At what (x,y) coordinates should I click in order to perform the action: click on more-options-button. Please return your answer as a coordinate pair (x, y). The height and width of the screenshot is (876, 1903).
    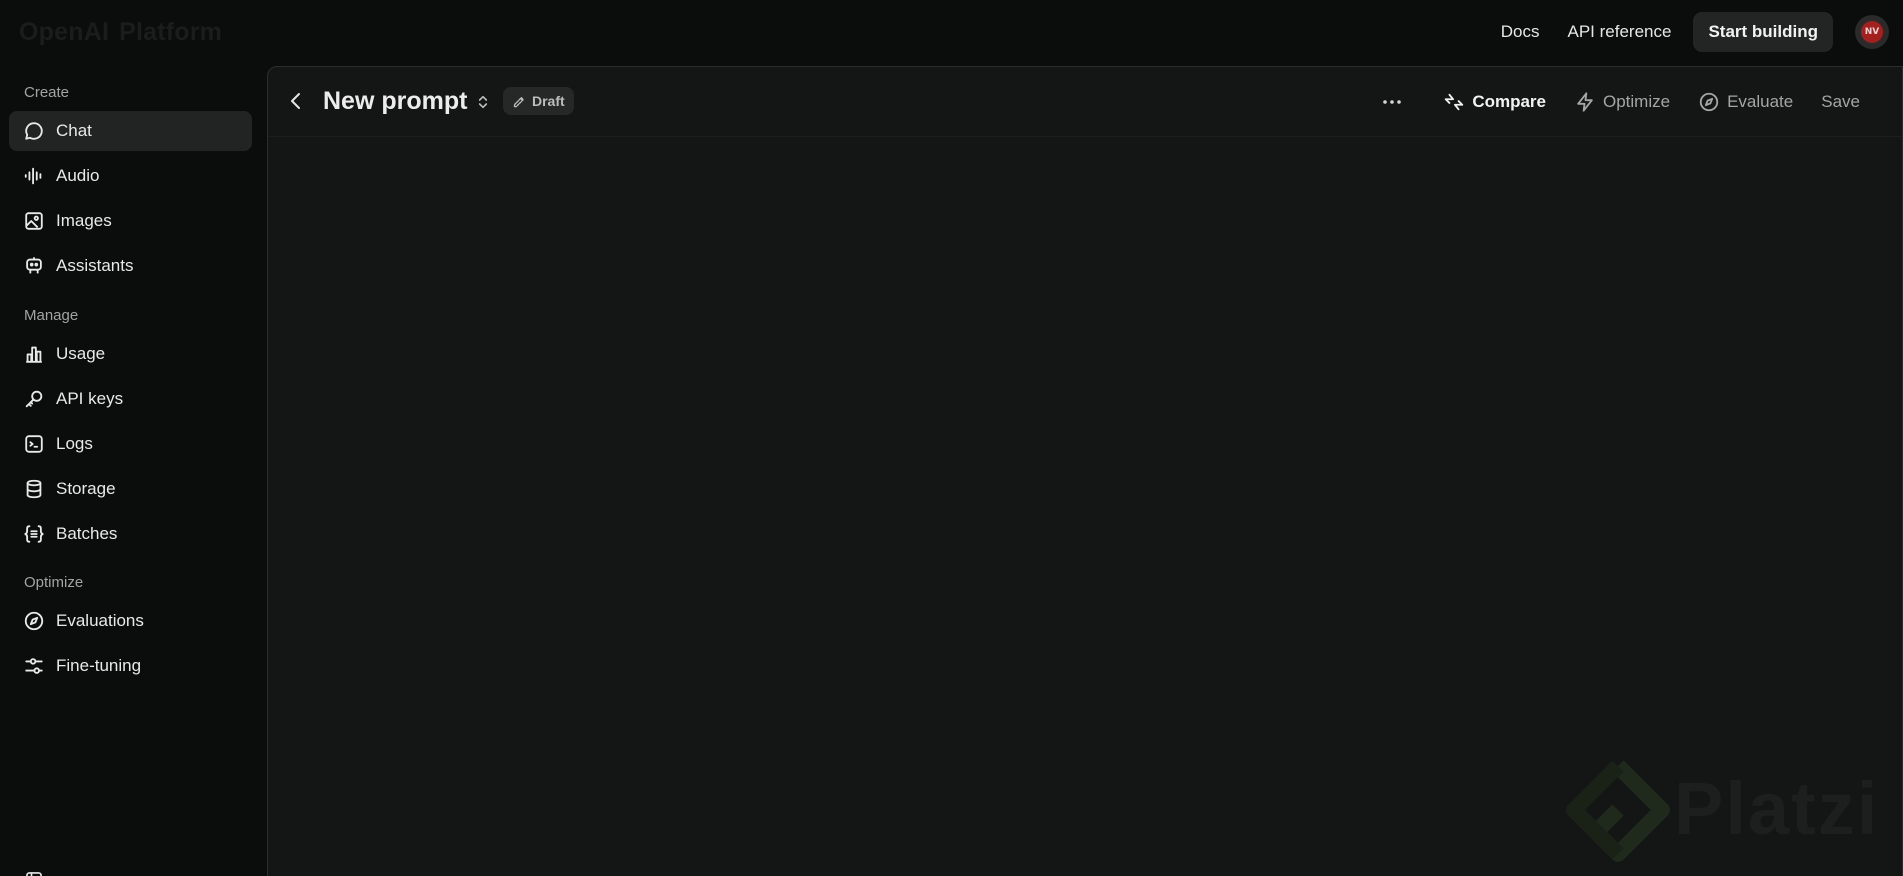
    Looking at the image, I should click on (1392, 102).